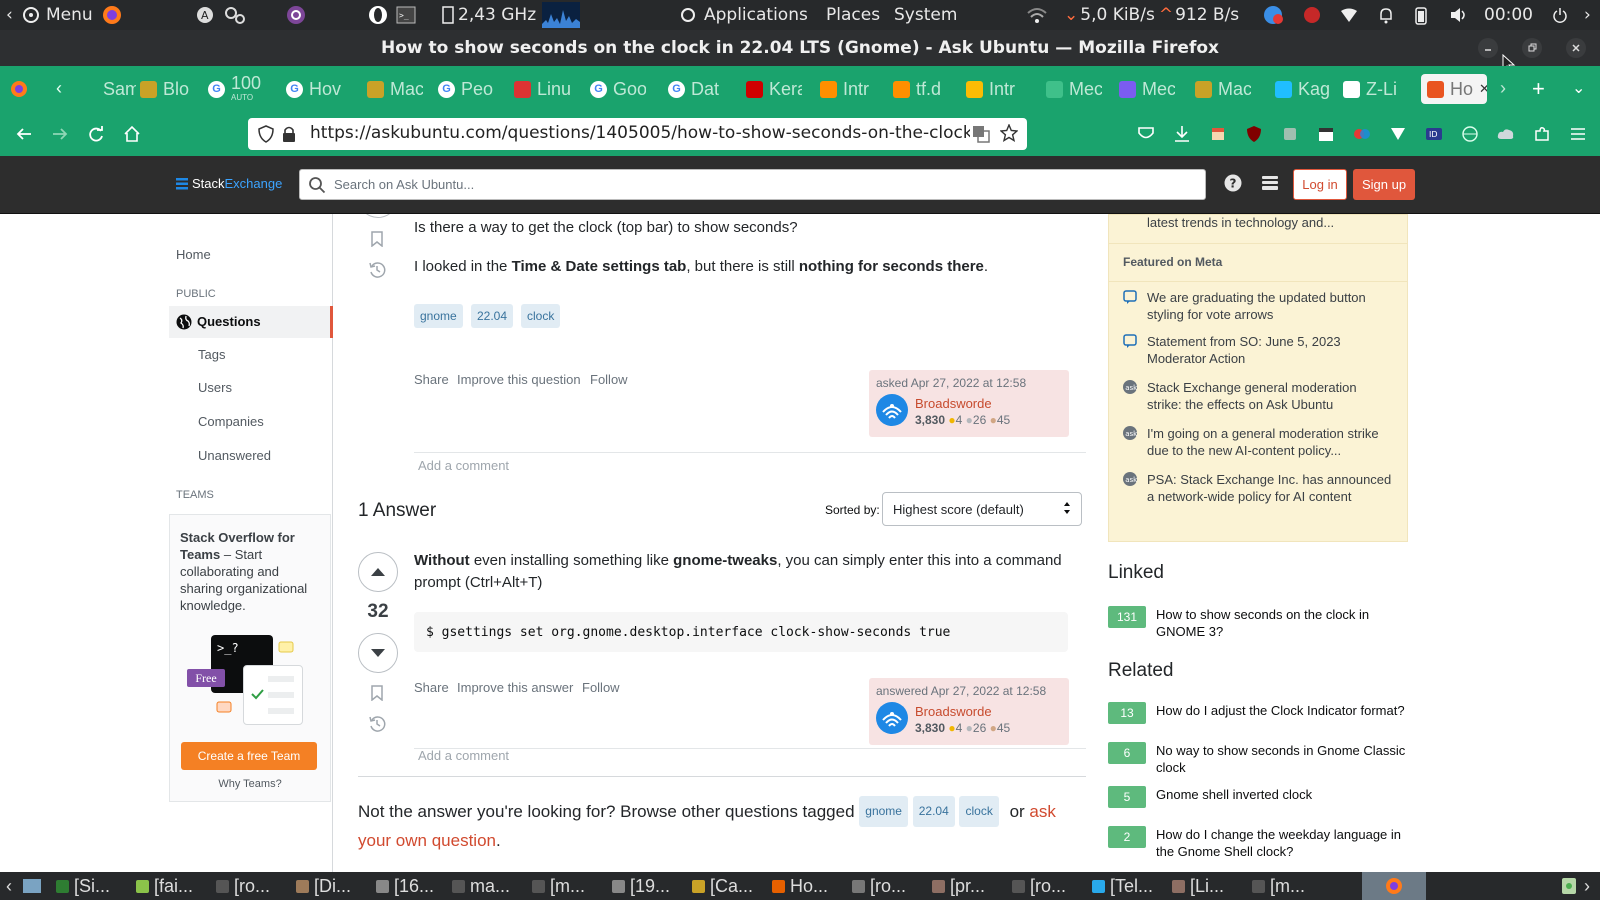  I want to click on close-button, so click(1576, 48).